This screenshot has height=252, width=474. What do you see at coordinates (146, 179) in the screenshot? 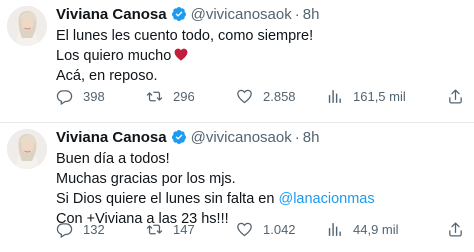
I see `tweet-line: Muchas gracias por los mjs.` at bounding box center [146, 179].